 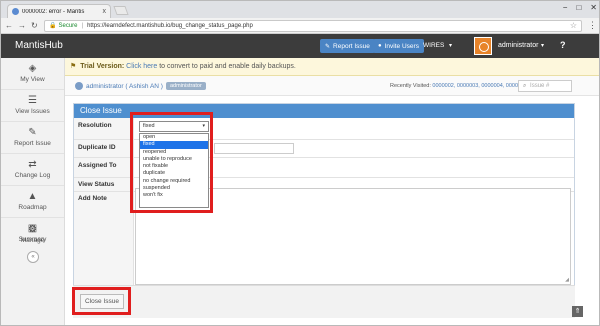 What do you see at coordinates (121, 10) in the screenshot?
I see `new-tab-button` at bounding box center [121, 10].